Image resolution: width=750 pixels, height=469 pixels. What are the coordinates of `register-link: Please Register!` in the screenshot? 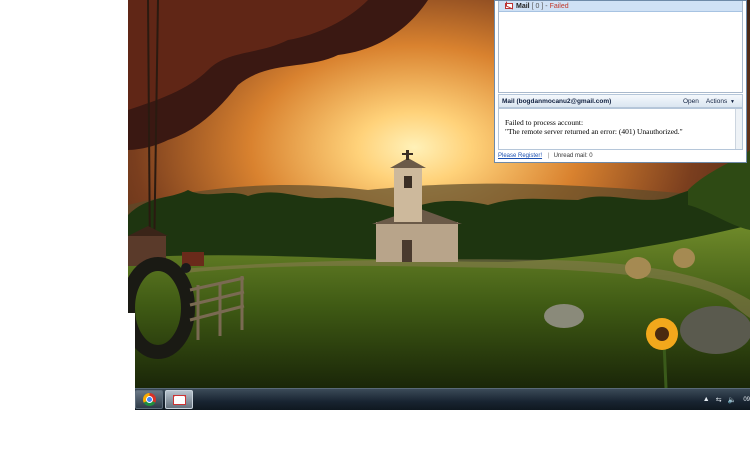 It's located at (520, 156).